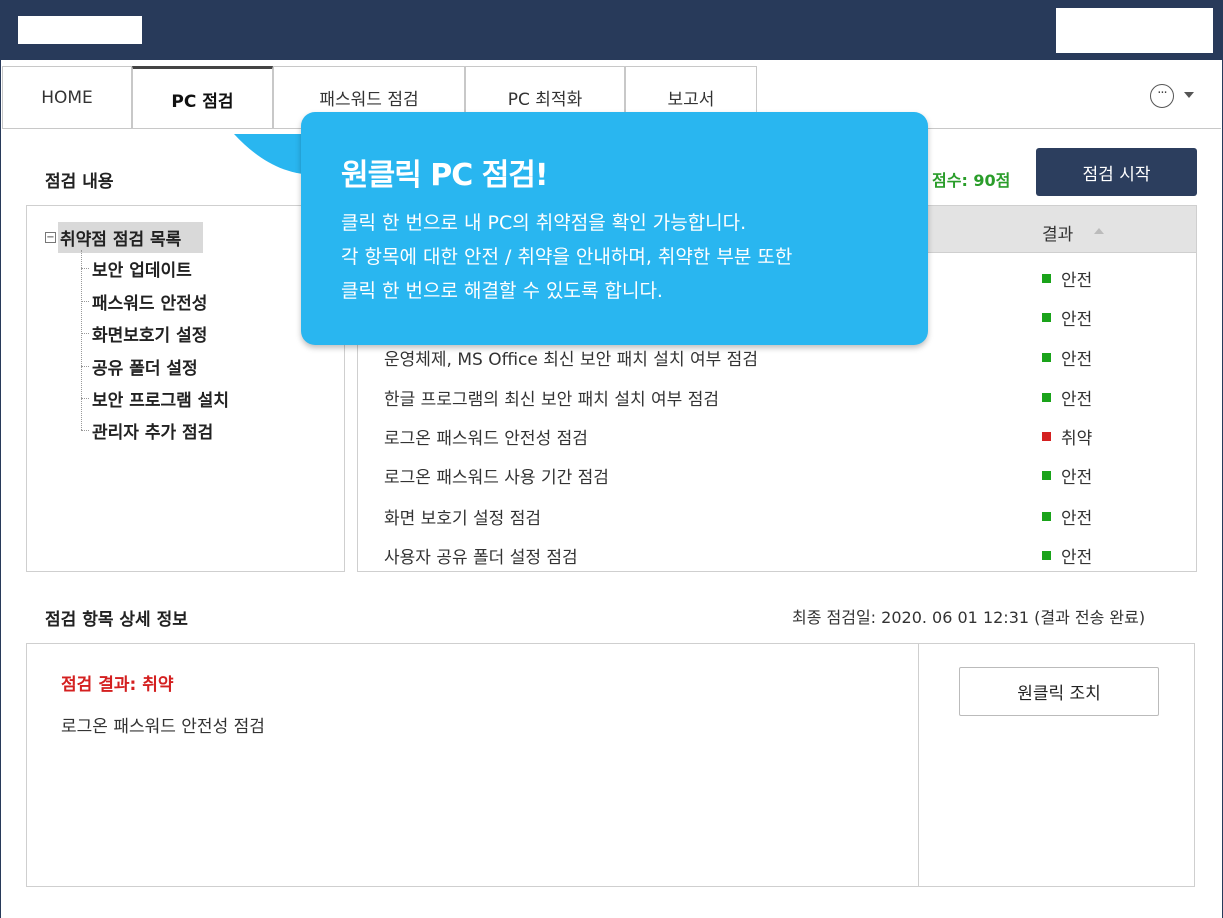  Describe the element at coordinates (80, 30) in the screenshot. I see `app-title-placeholder` at that location.